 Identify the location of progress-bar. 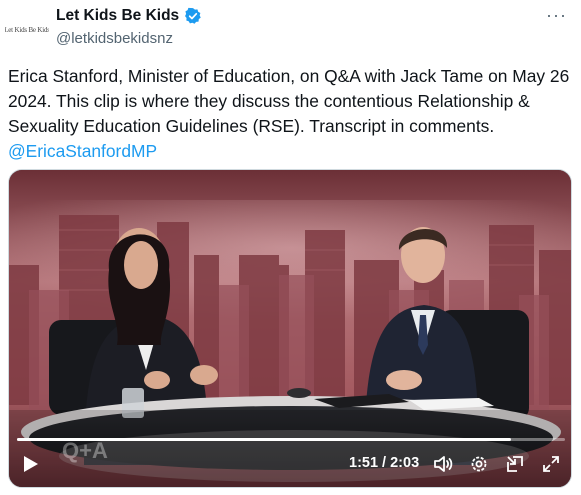
(291, 439).